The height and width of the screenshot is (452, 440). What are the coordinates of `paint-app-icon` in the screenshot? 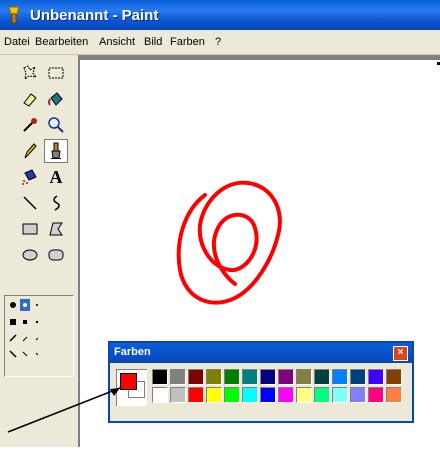 It's located at (14, 15).